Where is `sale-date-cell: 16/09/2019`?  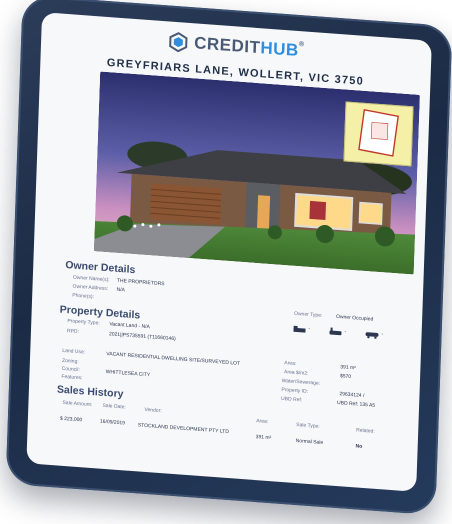
sale-date-cell: 16/09/2019 is located at coordinates (112, 422).